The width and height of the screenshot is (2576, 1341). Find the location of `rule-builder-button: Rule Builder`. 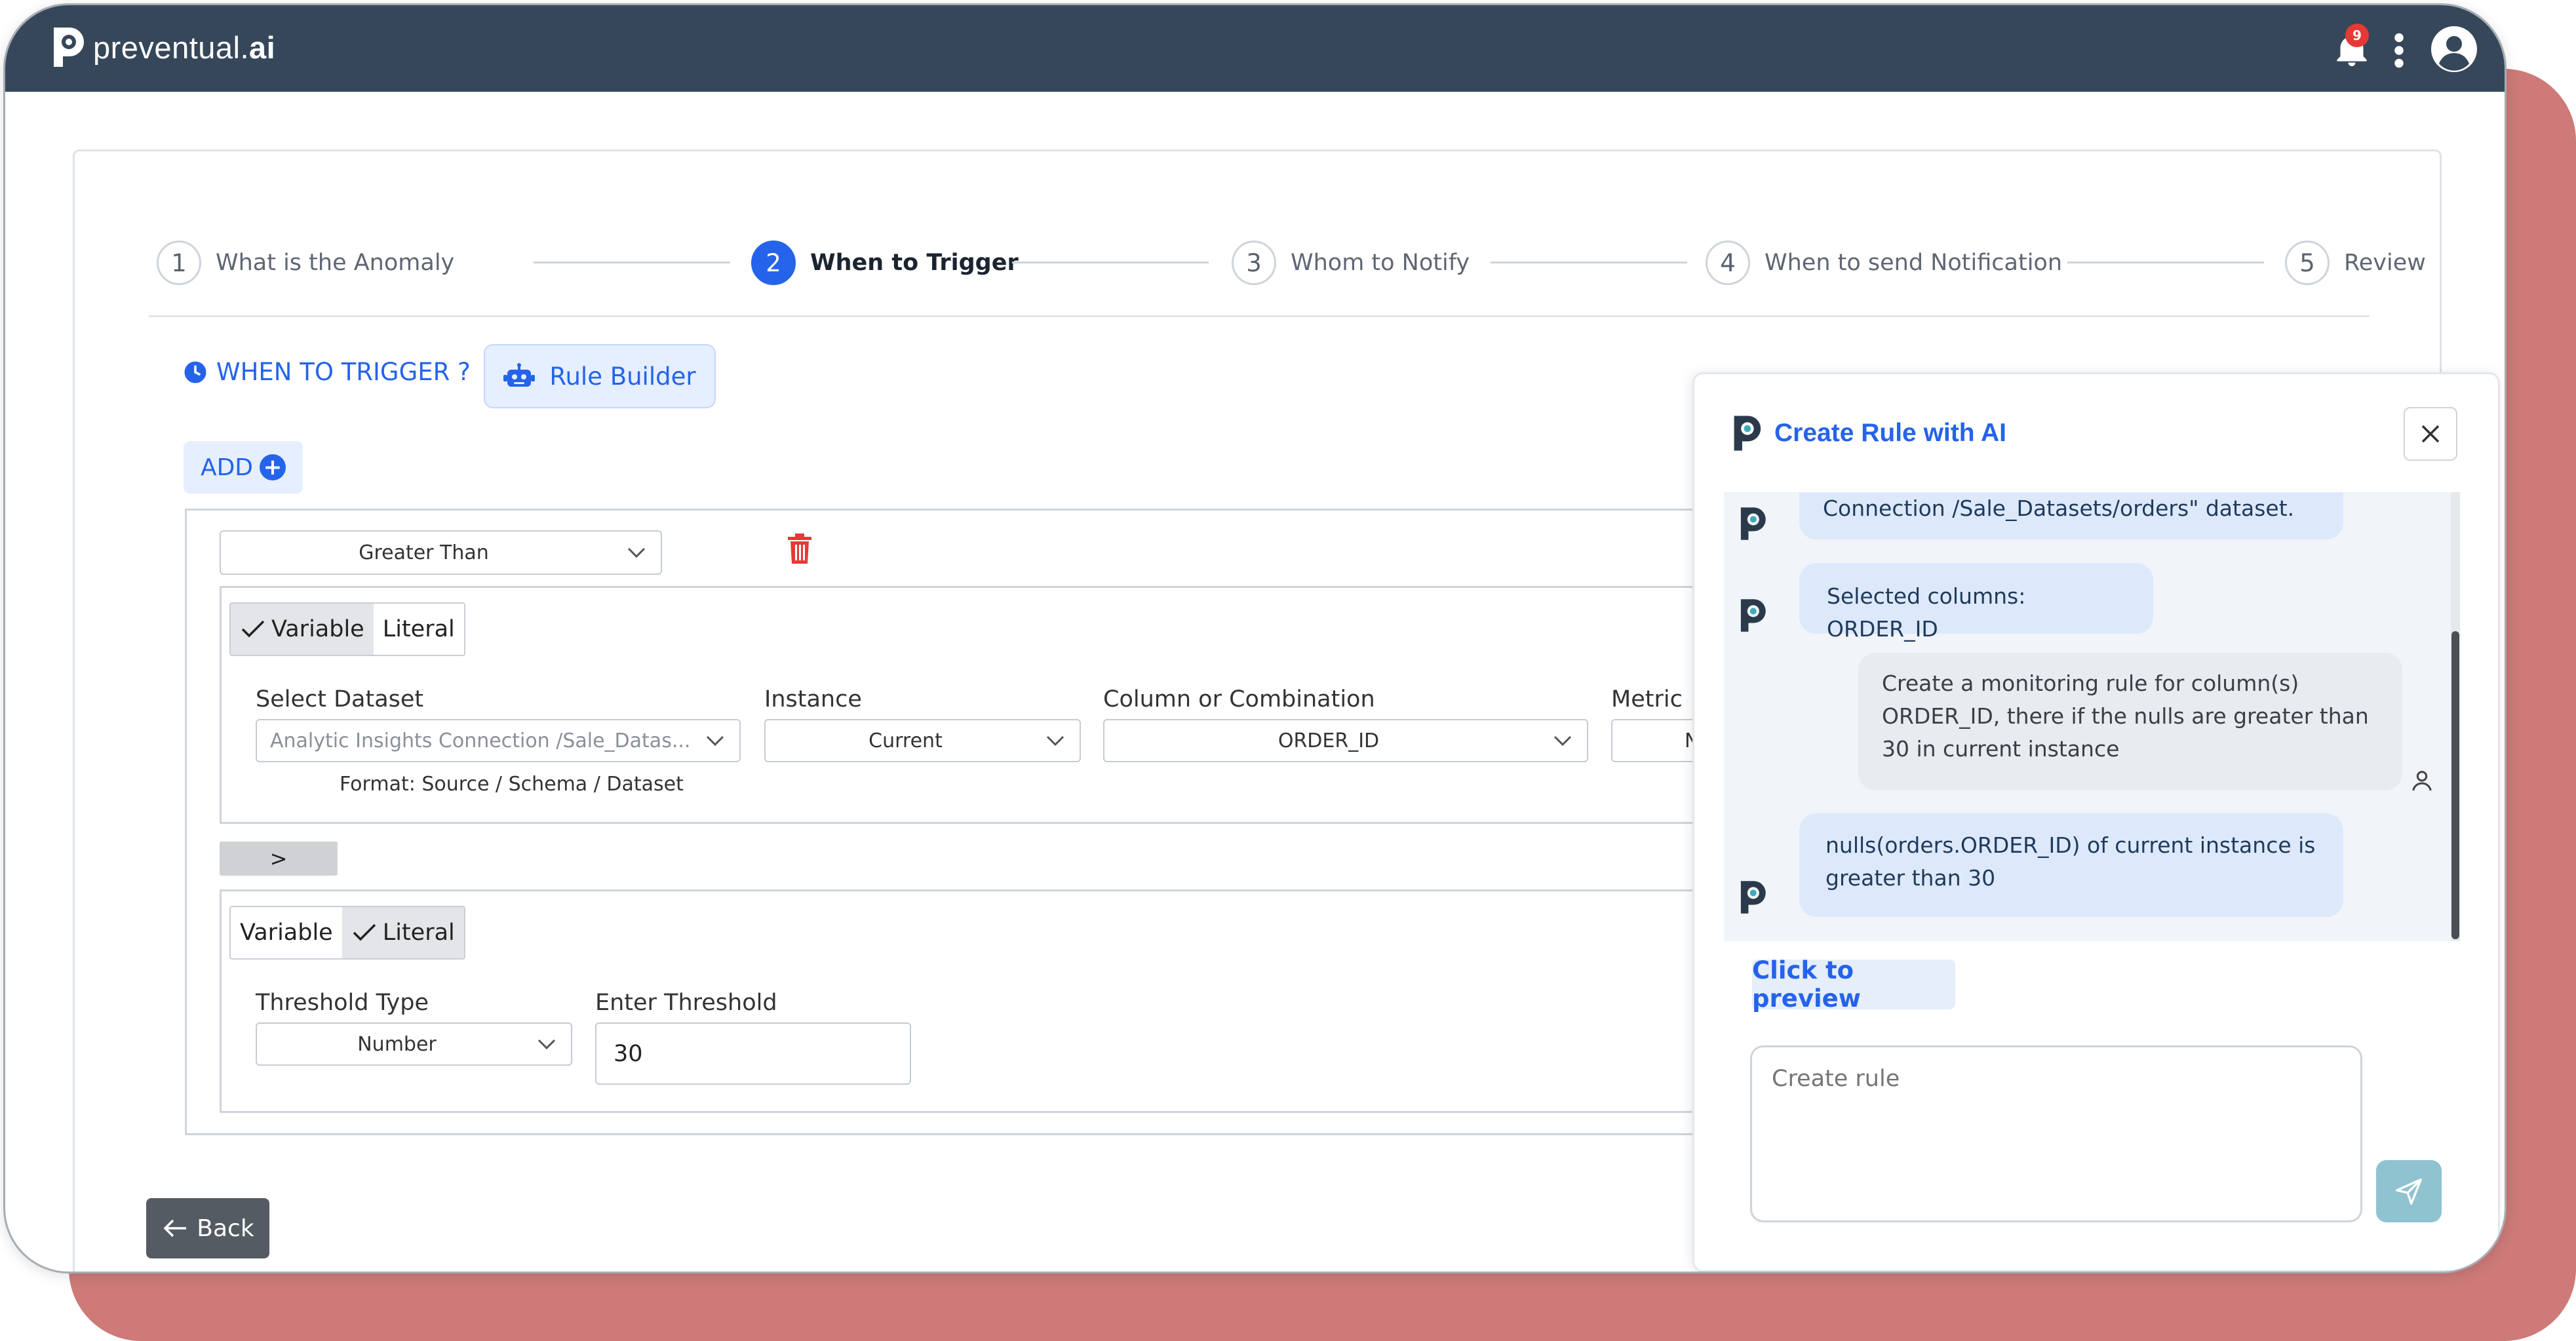

rule-builder-button: Rule Builder is located at coordinates (600, 376).